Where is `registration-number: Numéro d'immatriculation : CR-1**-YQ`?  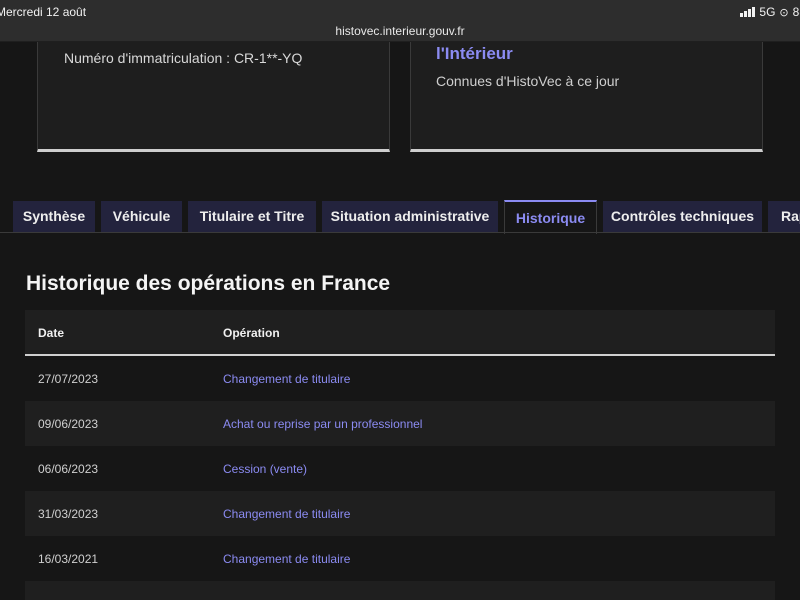 registration-number: Numéro d'immatriculation : CR-1**-YQ is located at coordinates (183, 58).